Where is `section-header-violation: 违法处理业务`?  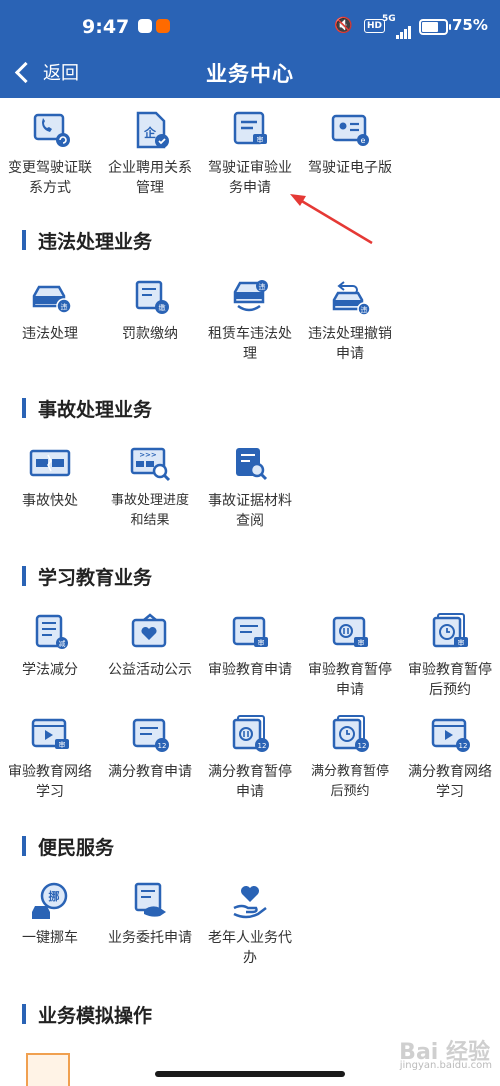
section-header-violation: 违法处理业务 is located at coordinates (87, 241).